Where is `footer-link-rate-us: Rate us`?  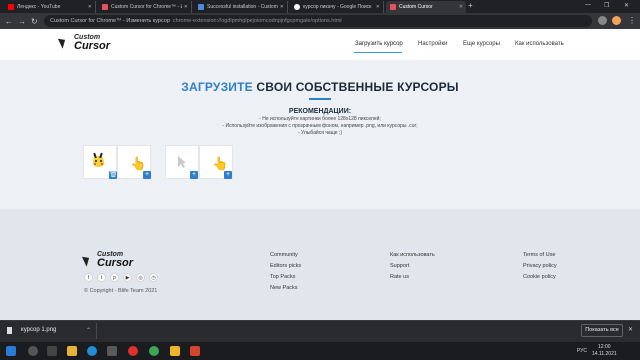 footer-link-rate-us: Rate us is located at coordinates (399, 277).